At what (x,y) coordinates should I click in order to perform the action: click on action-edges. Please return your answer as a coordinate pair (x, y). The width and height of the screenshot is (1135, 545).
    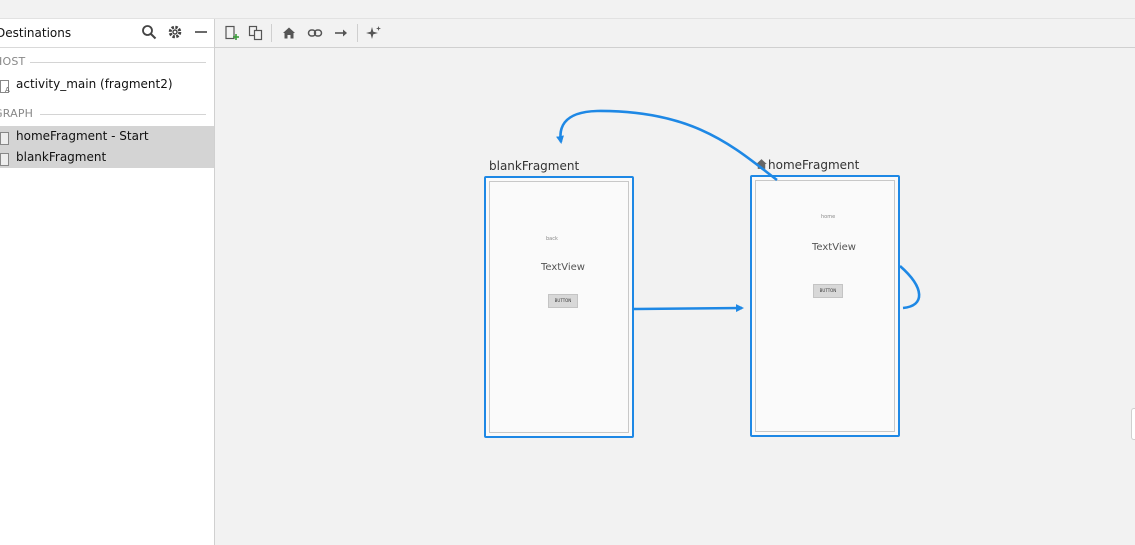
    Looking at the image, I should click on (738, 211).